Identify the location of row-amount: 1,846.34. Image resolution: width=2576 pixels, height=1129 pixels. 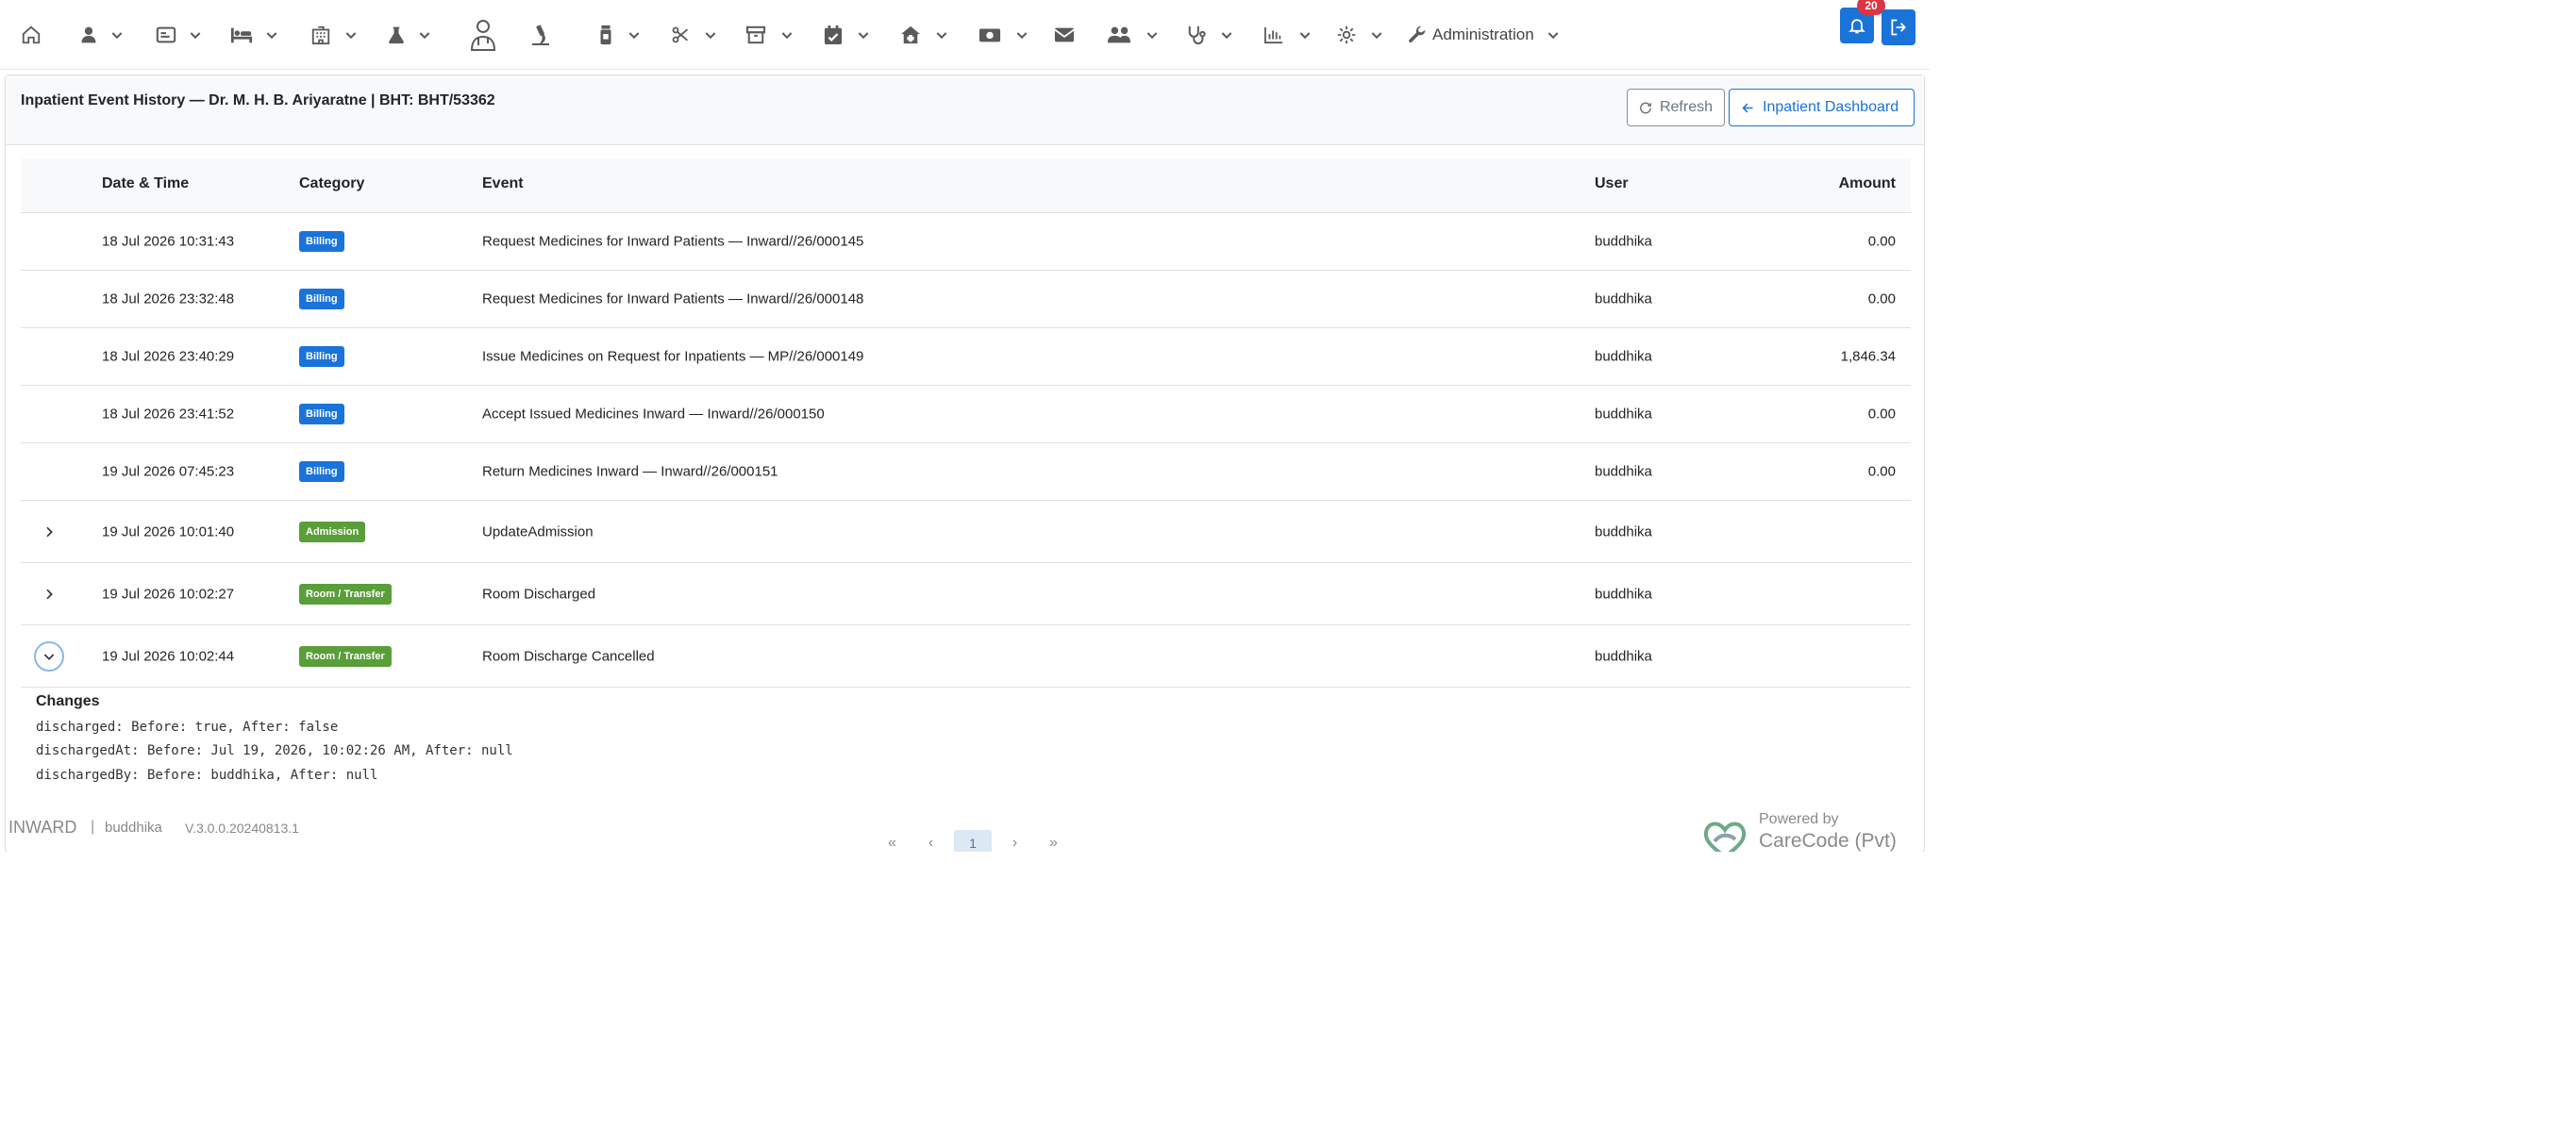
(1868, 356).